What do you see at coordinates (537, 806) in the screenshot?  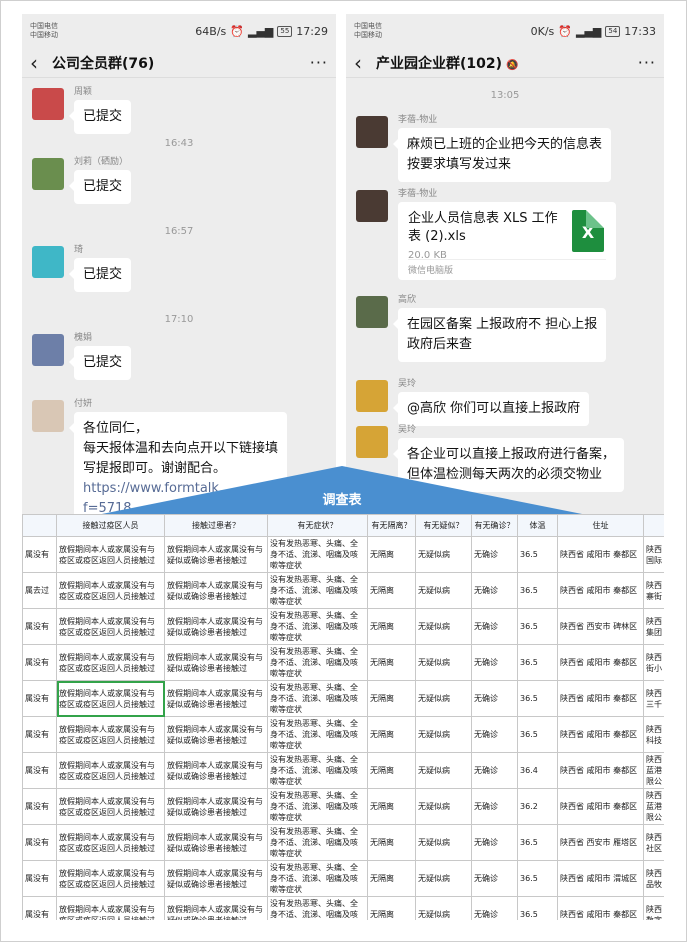 I see `table-cell: 36.2` at bounding box center [537, 806].